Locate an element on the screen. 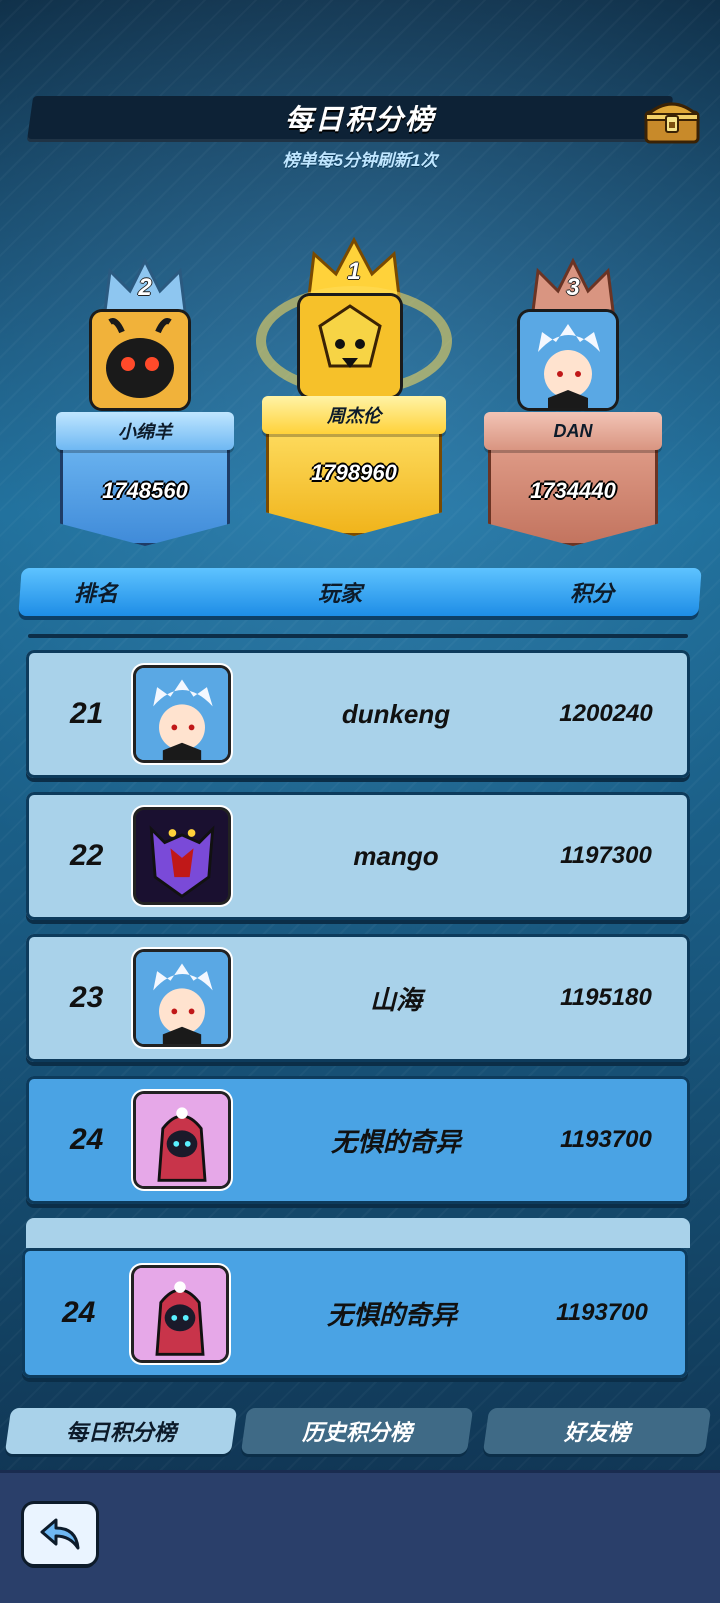  podium-score: 1734440 is located at coordinates (573, 490).